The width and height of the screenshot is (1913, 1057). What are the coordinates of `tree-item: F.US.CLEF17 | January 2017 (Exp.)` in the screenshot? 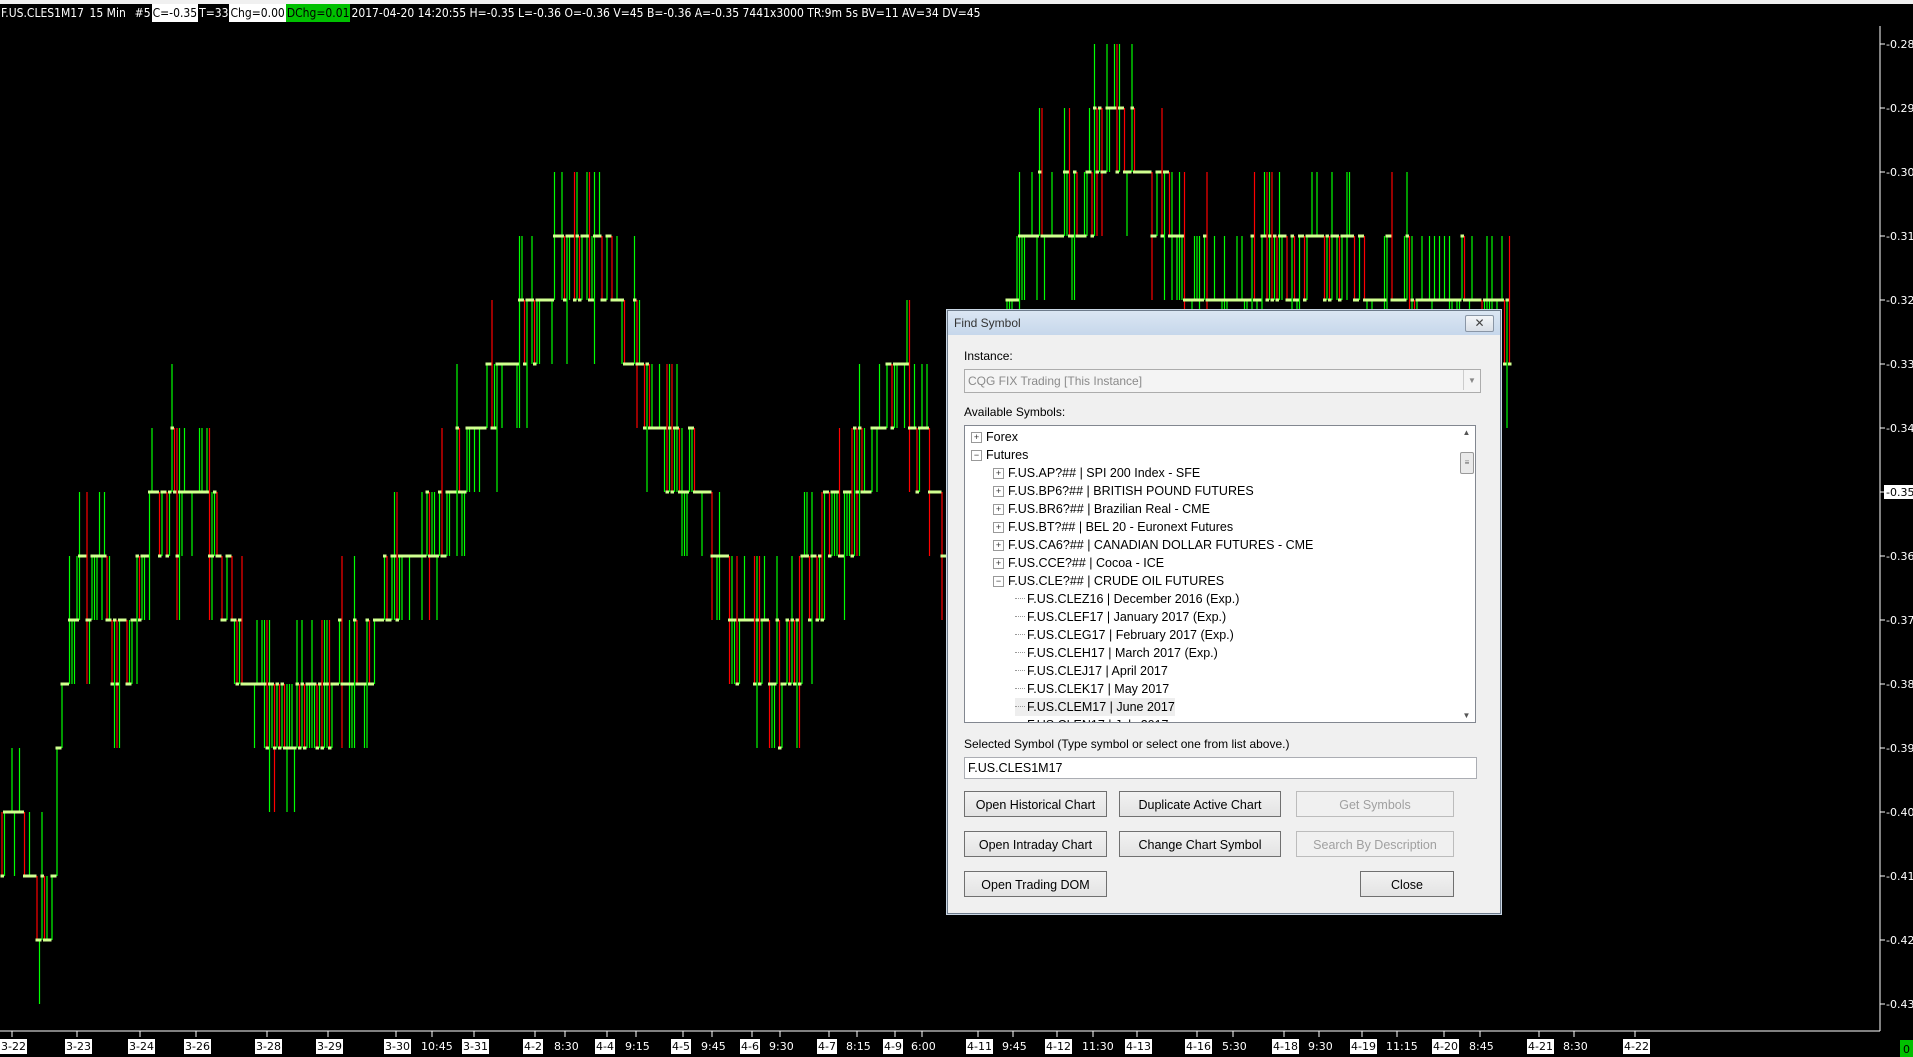 It's located at (1120, 617).